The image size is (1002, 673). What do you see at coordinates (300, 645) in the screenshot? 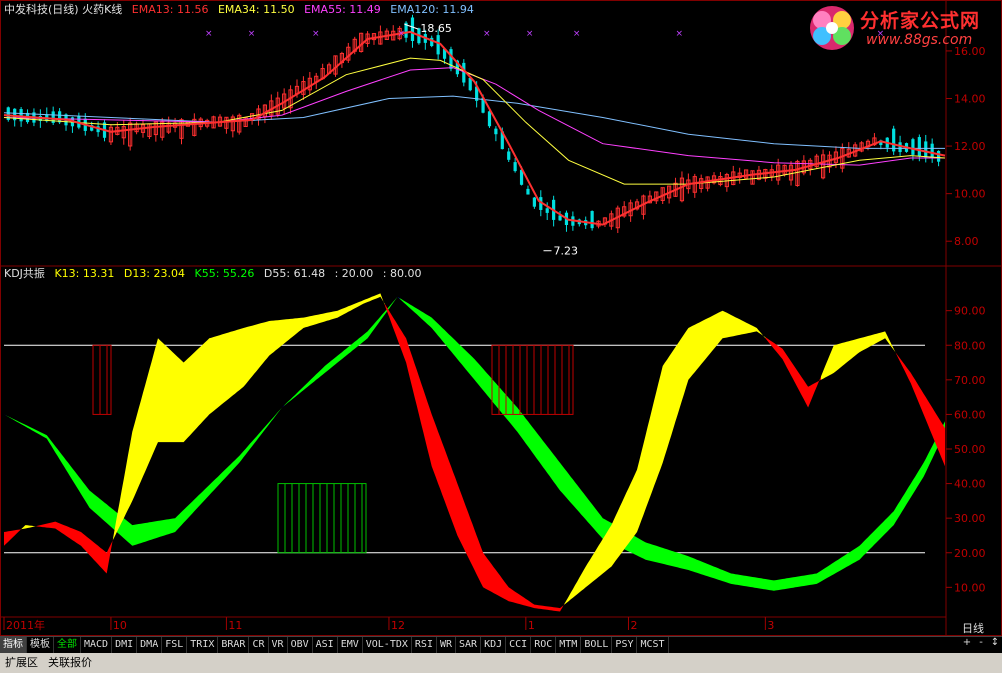
I see `tab-obv: OBV` at bounding box center [300, 645].